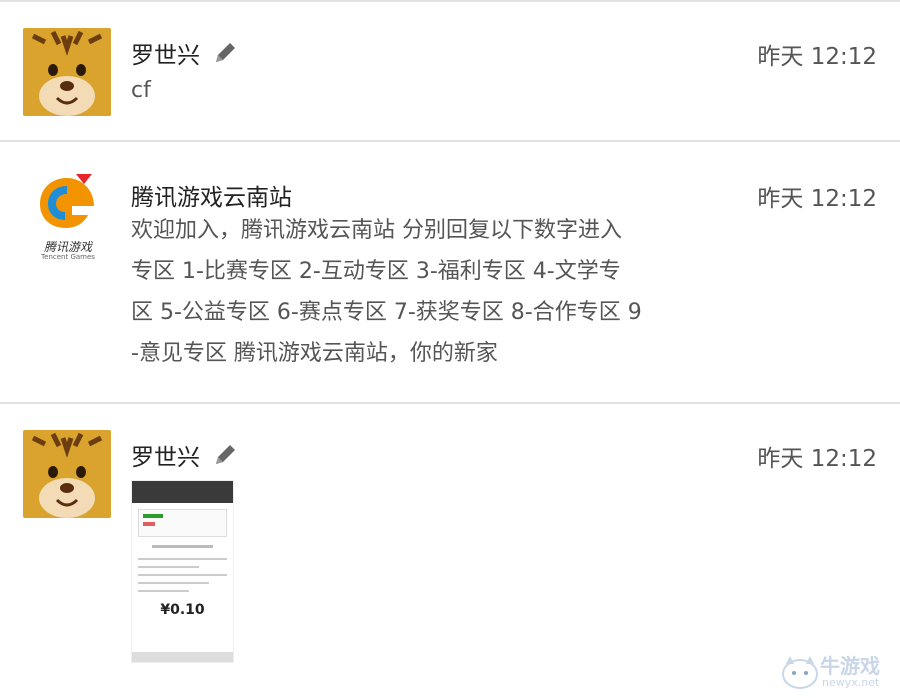 The width and height of the screenshot is (900, 698). Describe the element at coordinates (182, 546) in the screenshot. I see `thumb-line` at that location.